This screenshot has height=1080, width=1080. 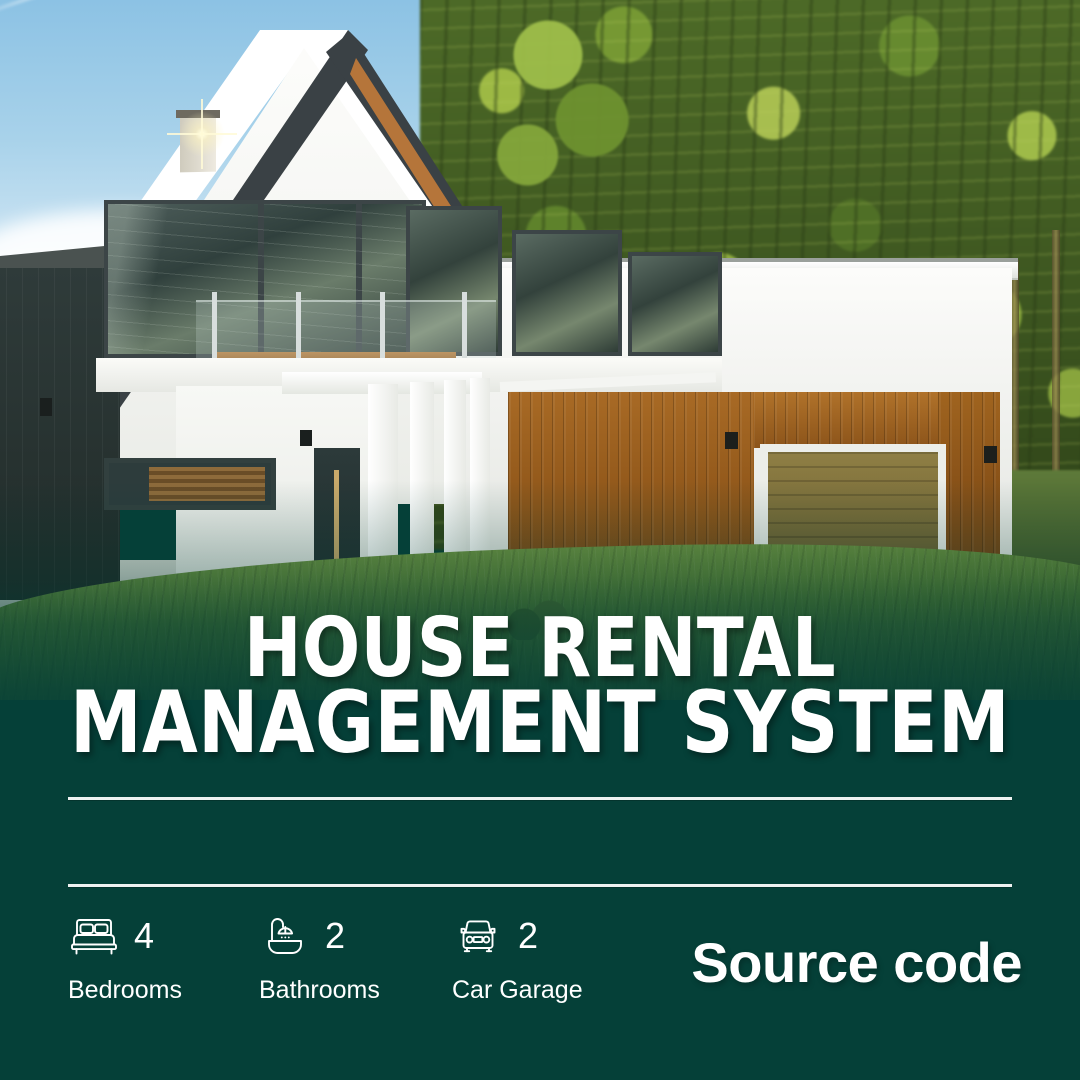 I want to click on divider-bottom, so click(x=540, y=885).